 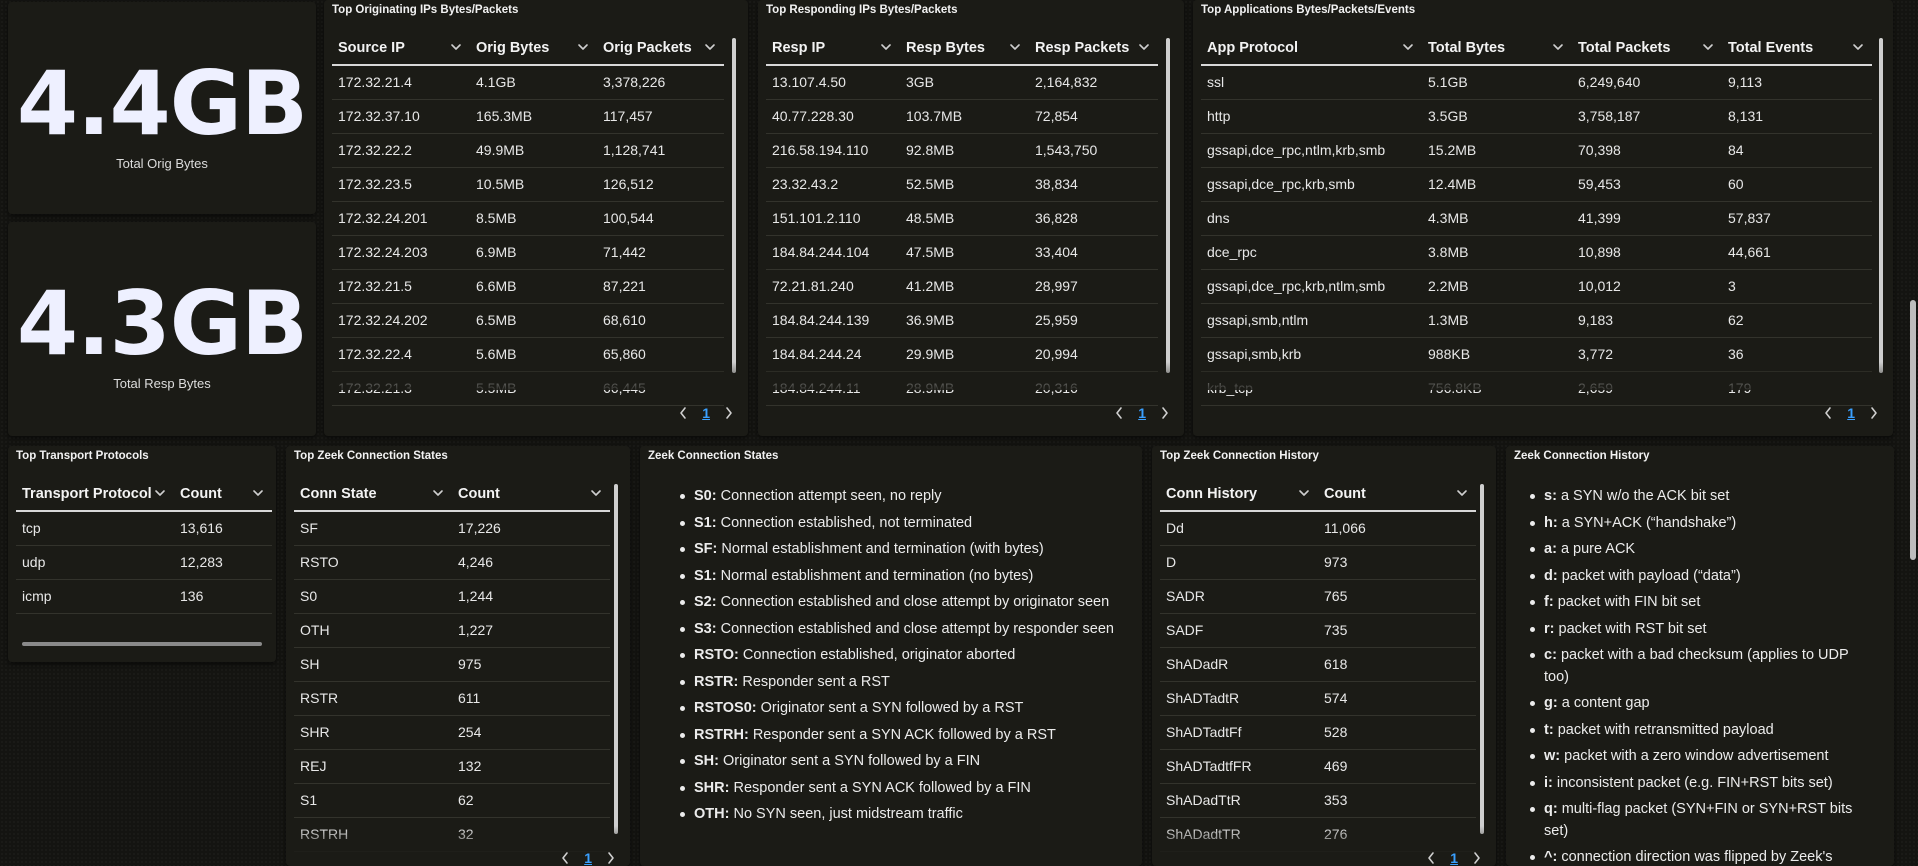 I want to click on table-row: icmp 136, so click(x=144, y=596).